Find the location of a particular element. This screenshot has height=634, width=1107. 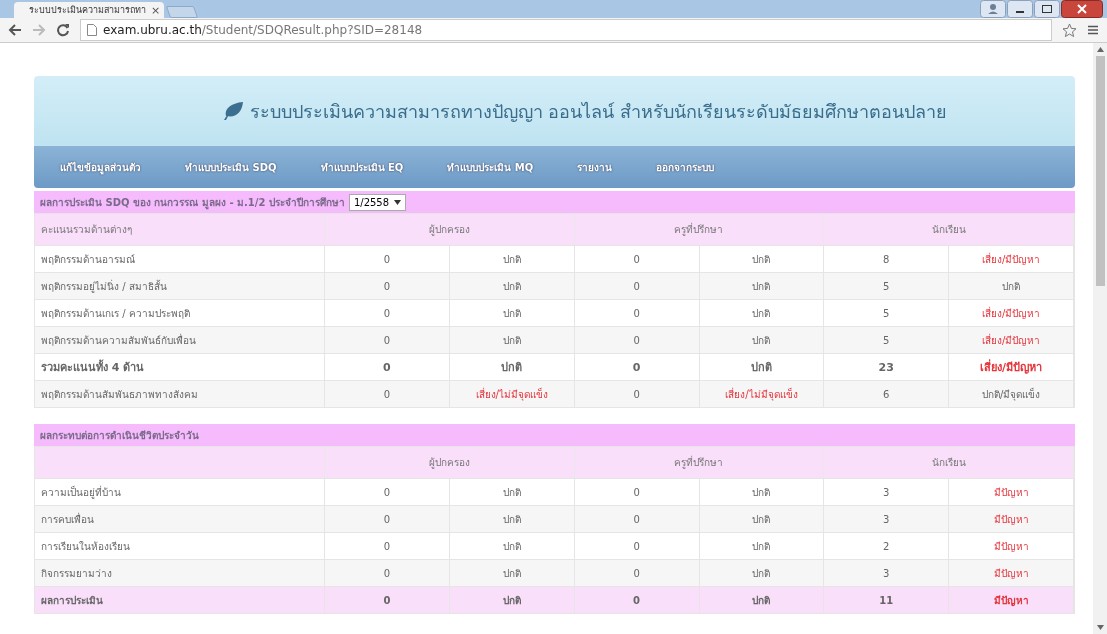

scrollbar is located at coordinates (1100, 338).